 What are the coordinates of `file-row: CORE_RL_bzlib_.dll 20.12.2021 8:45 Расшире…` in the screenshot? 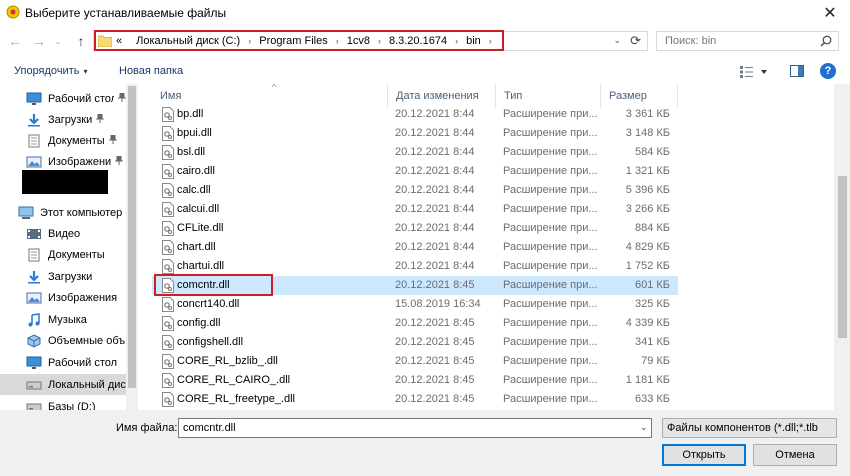 It's located at (415, 361).